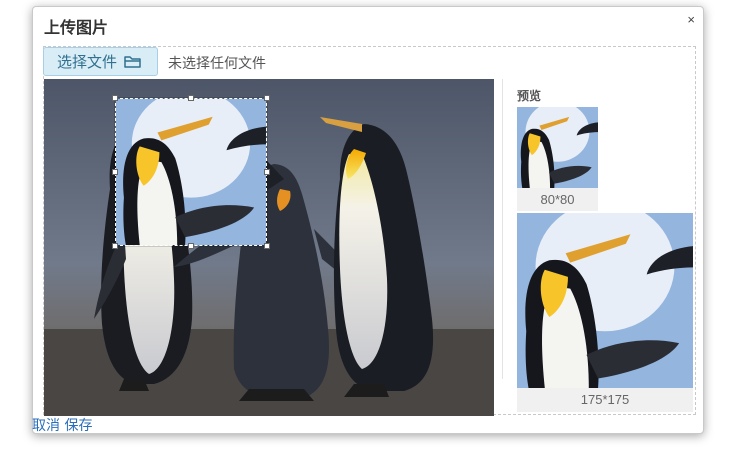 The height and width of the screenshot is (456, 736). What do you see at coordinates (87, 62) in the screenshot?
I see `choose-file-label: 选择文件` at bounding box center [87, 62].